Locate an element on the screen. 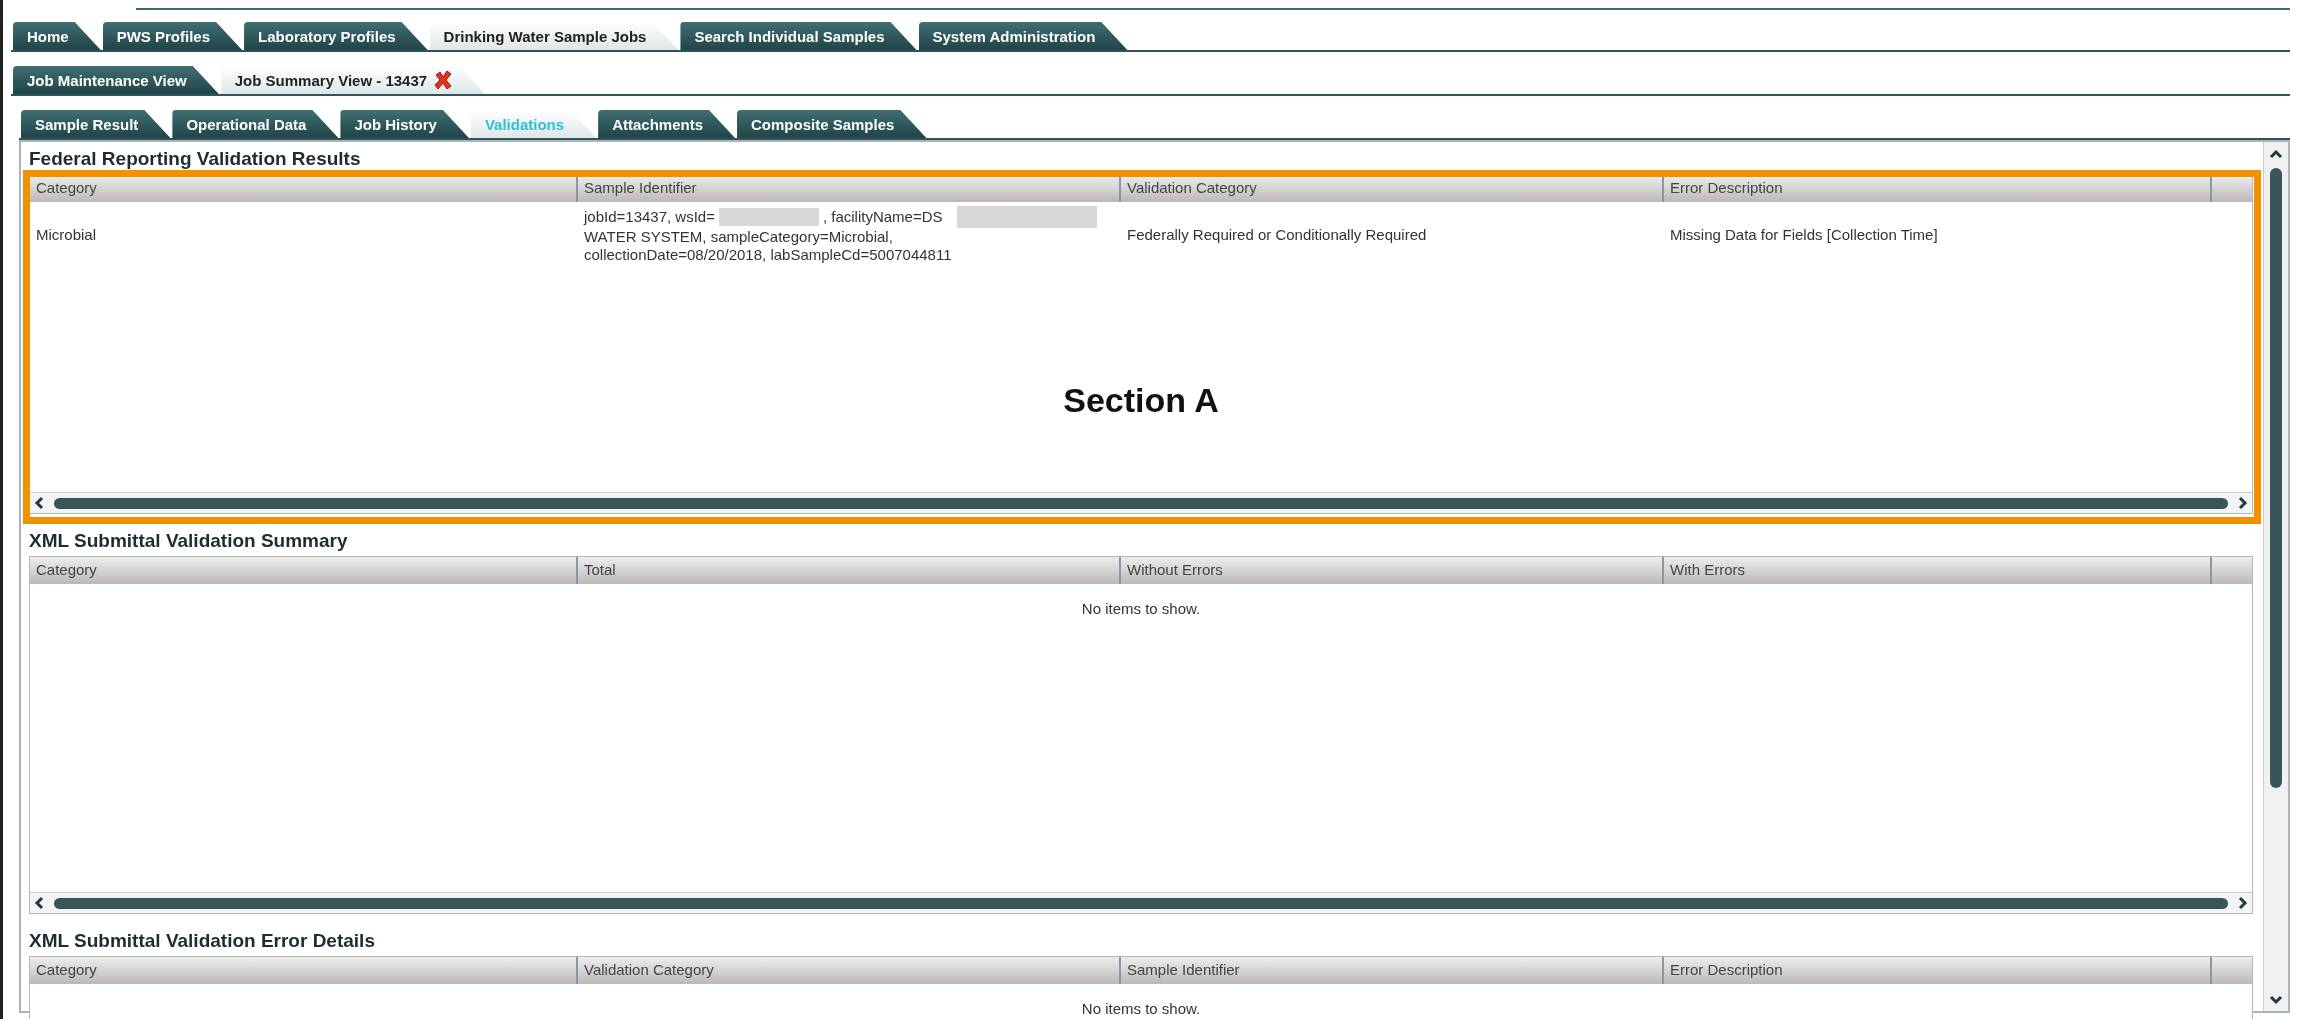 The height and width of the screenshot is (1019, 2302). section-title: XML Submittal Validation Summary is located at coordinates (189, 541).